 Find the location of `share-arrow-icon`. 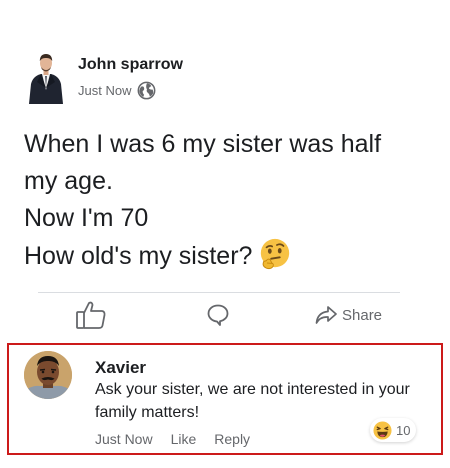

share-arrow-icon is located at coordinates (326, 315).